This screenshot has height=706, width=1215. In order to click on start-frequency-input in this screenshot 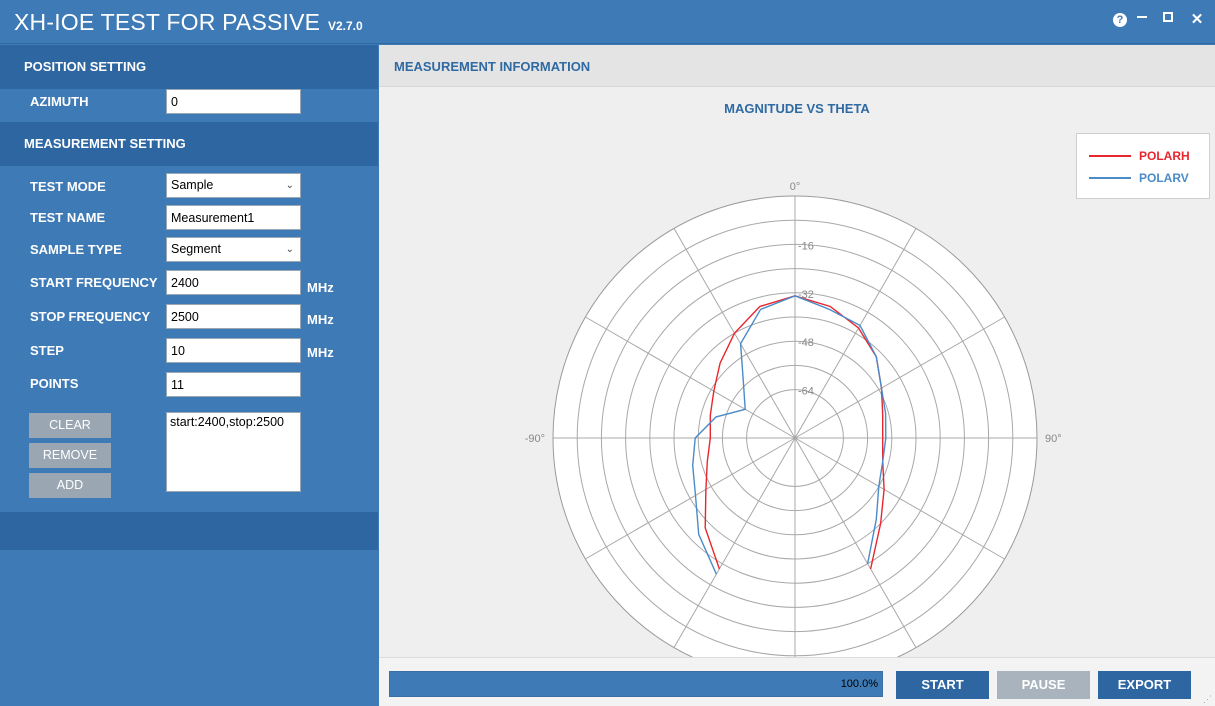, I will do `click(233, 282)`.